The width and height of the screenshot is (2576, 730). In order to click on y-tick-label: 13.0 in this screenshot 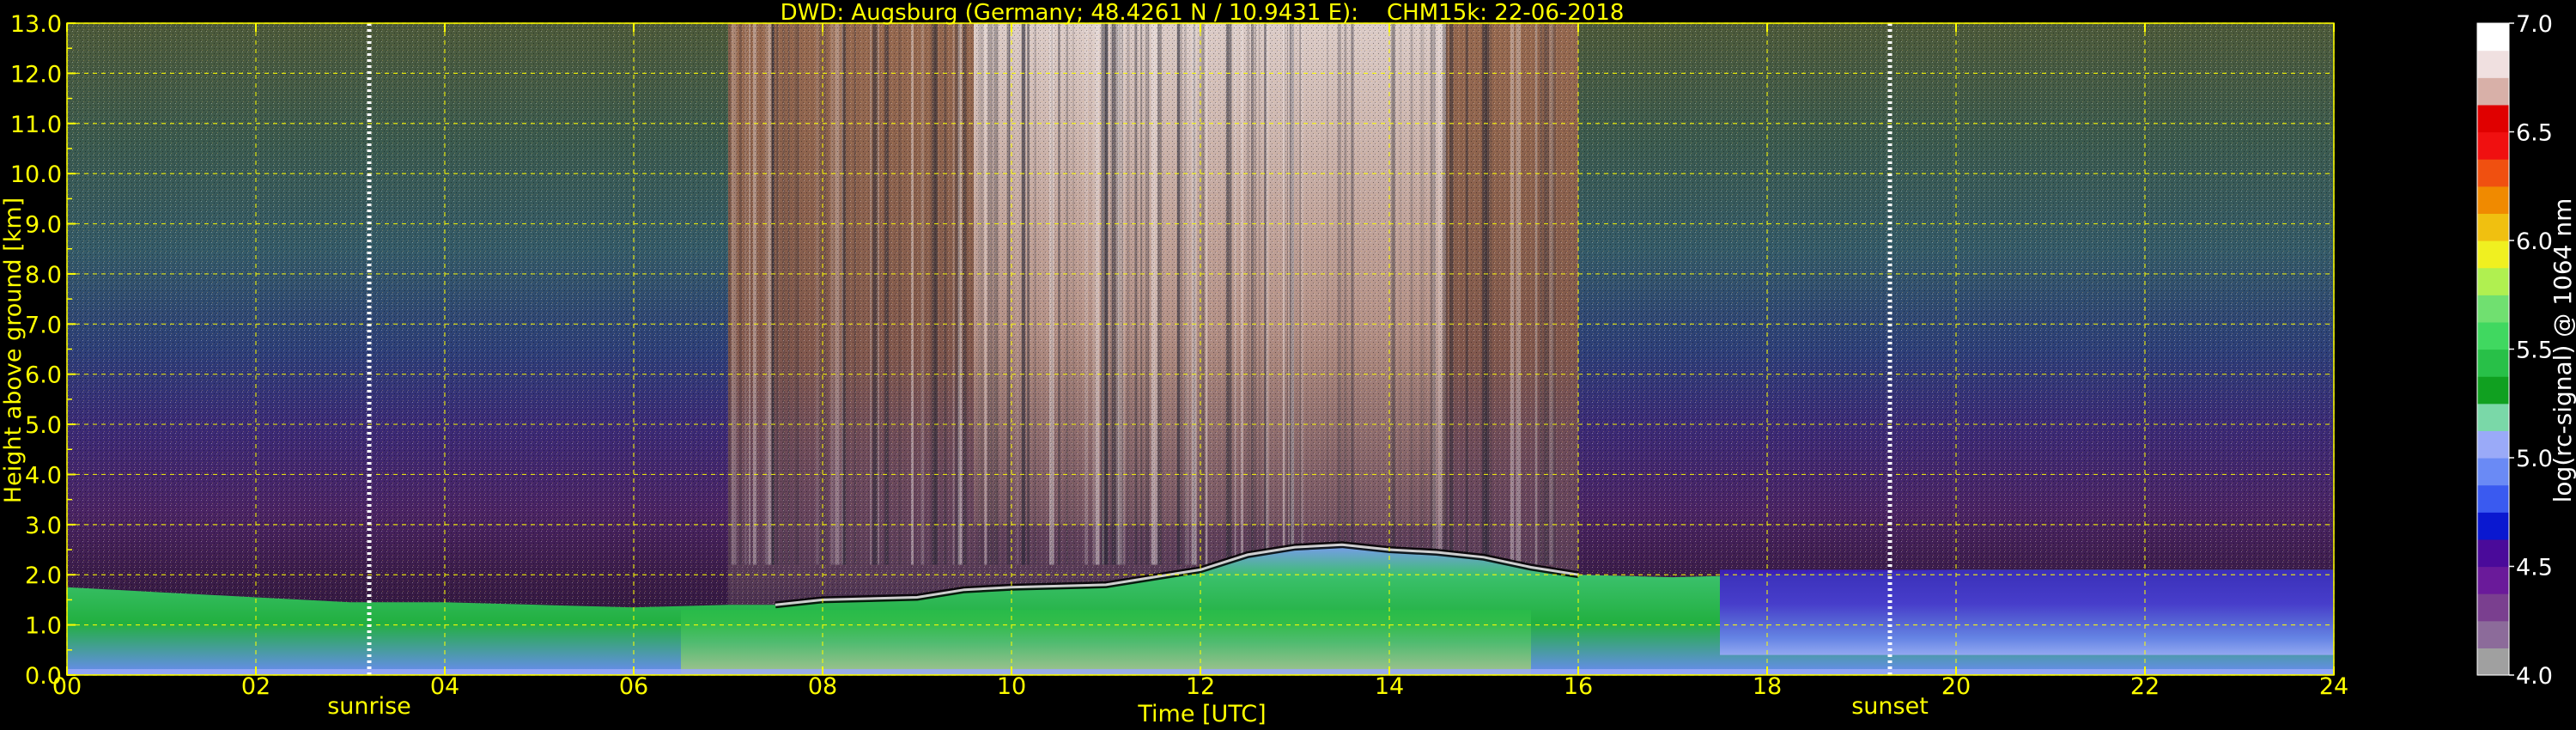, I will do `click(36, 24)`.